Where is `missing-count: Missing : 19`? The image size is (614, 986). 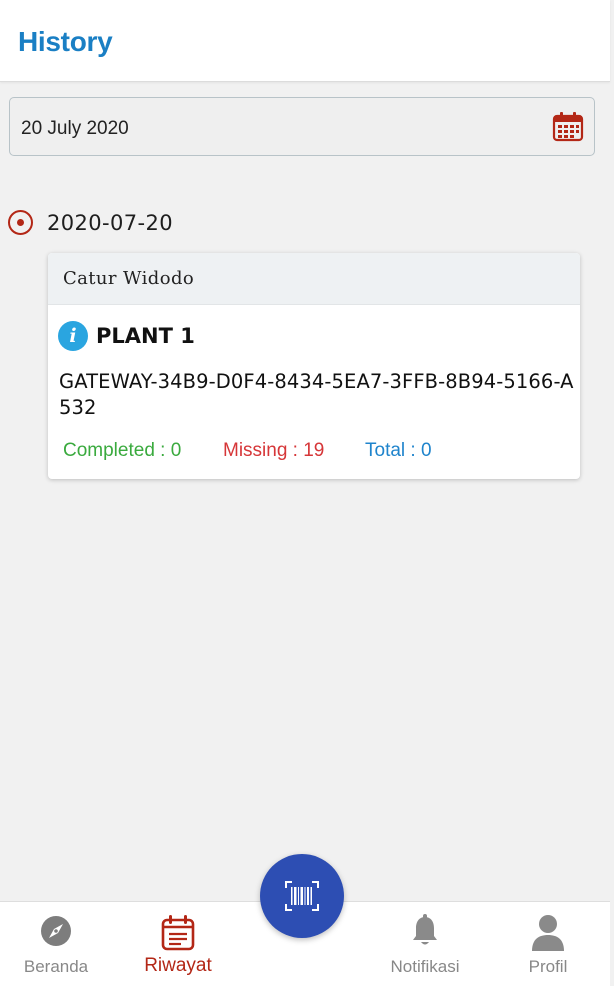
missing-count: Missing : 19 is located at coordinates (274, 450).